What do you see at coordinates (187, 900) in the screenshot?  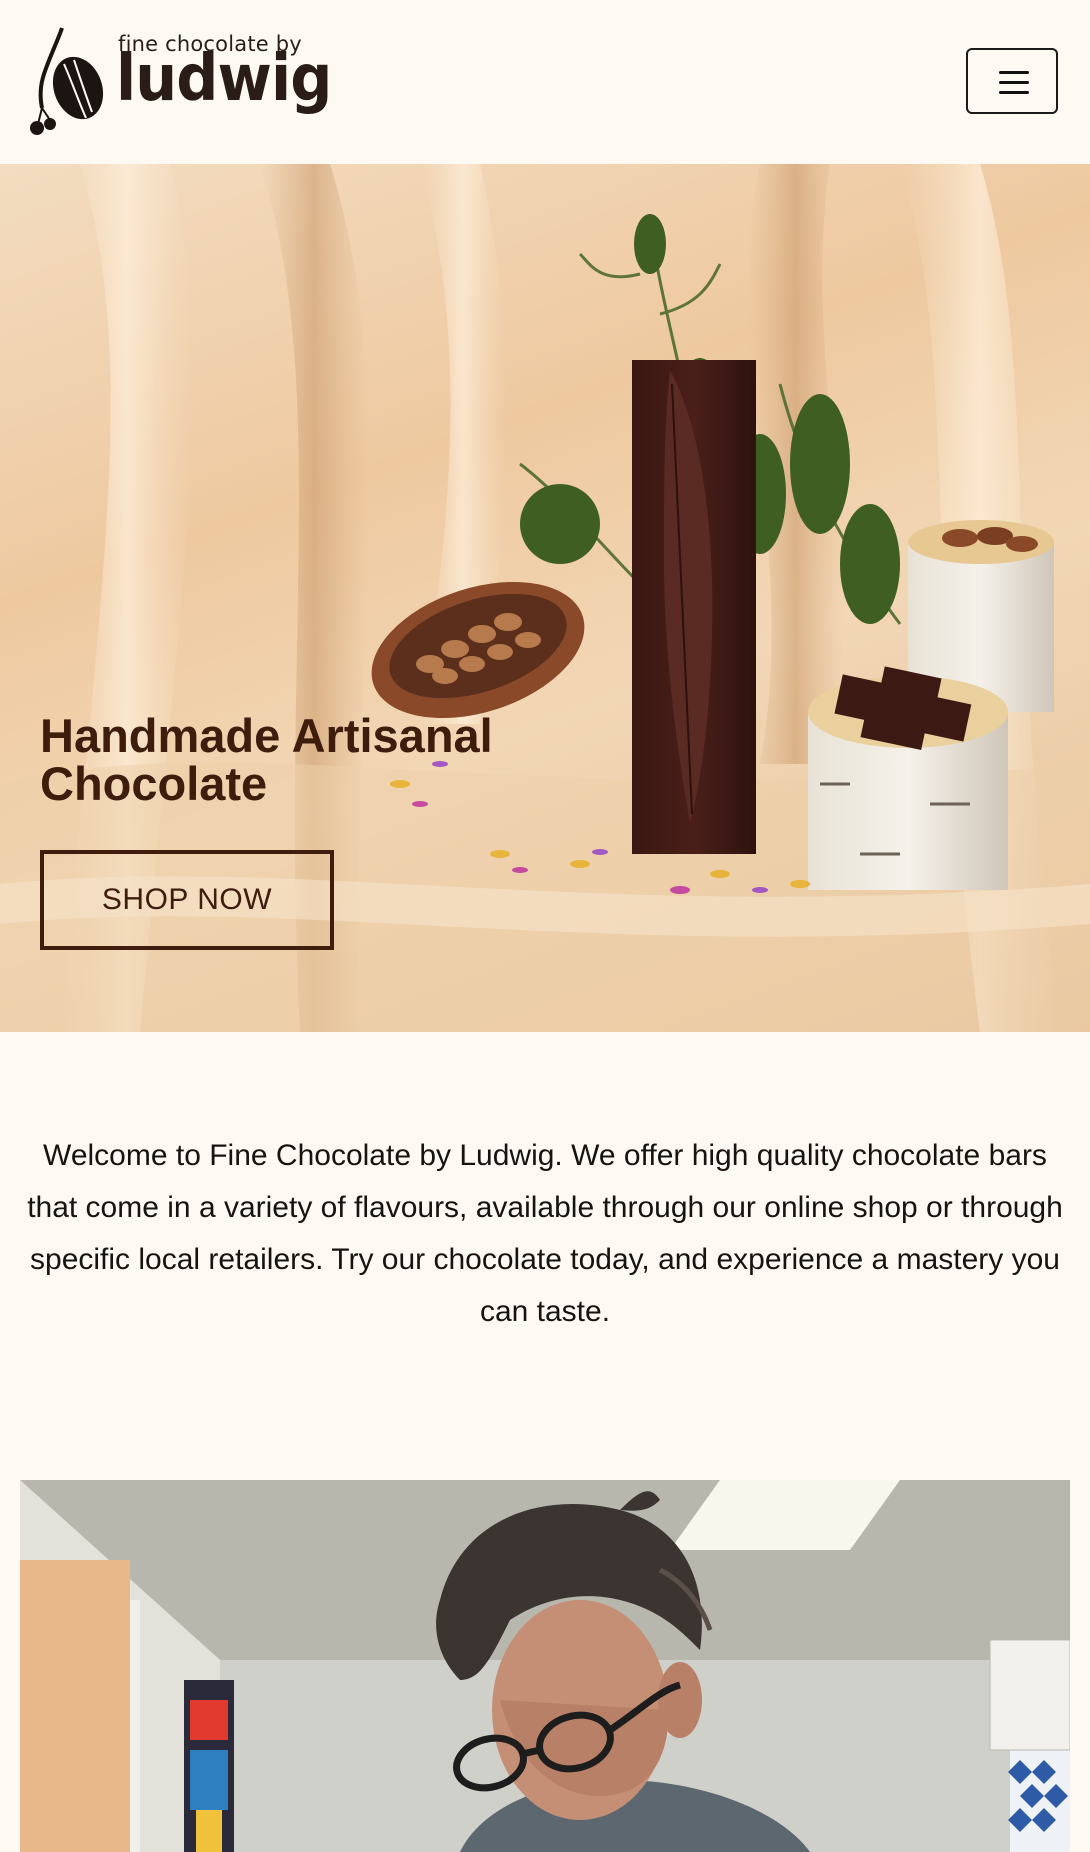 I see `shop-now-button: SHOP NOW` at bounding box center [187, 900].